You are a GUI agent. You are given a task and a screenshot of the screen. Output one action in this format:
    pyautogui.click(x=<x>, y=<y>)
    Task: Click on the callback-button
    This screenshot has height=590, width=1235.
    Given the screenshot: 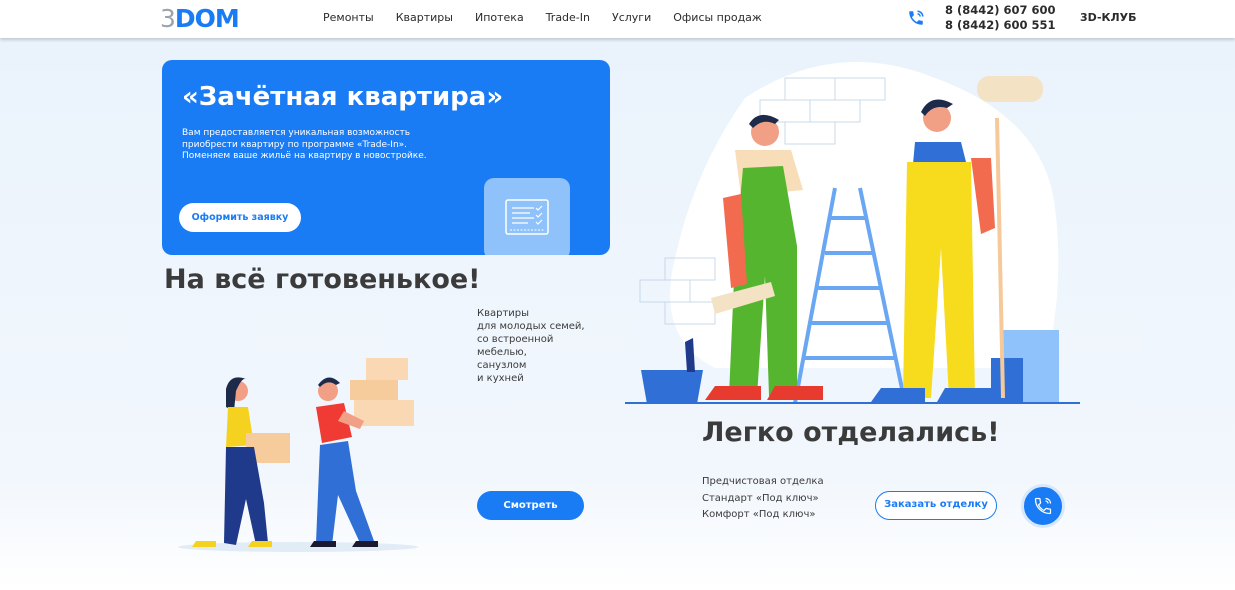 What is the action you would take?
    pyautogui.click(x=1043, y=506)
    